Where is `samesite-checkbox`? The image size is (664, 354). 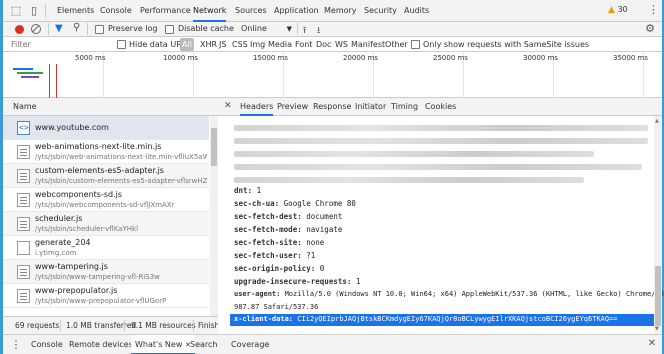 samesite-checkbox is located at coordinates (415, 44).